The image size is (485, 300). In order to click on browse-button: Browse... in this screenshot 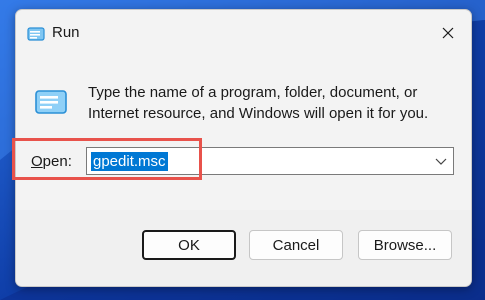, I will do `click(405, 245)`.